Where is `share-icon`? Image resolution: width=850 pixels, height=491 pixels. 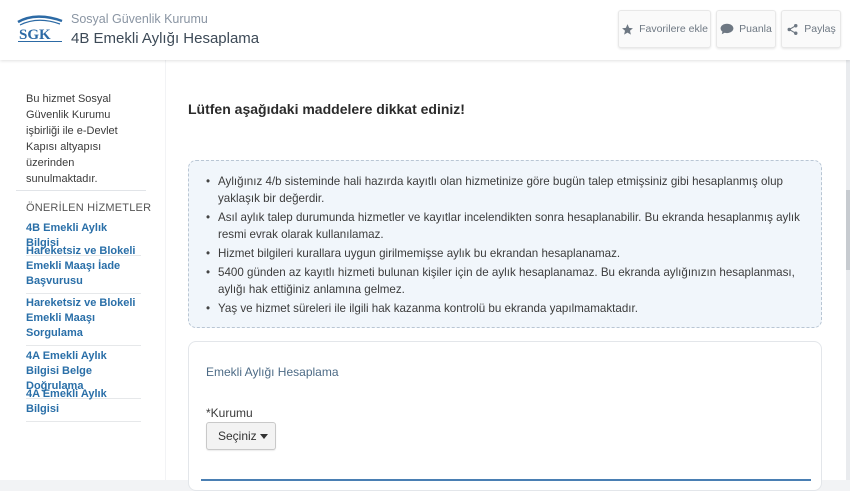
share-icon is located at coordinates (792, 29).